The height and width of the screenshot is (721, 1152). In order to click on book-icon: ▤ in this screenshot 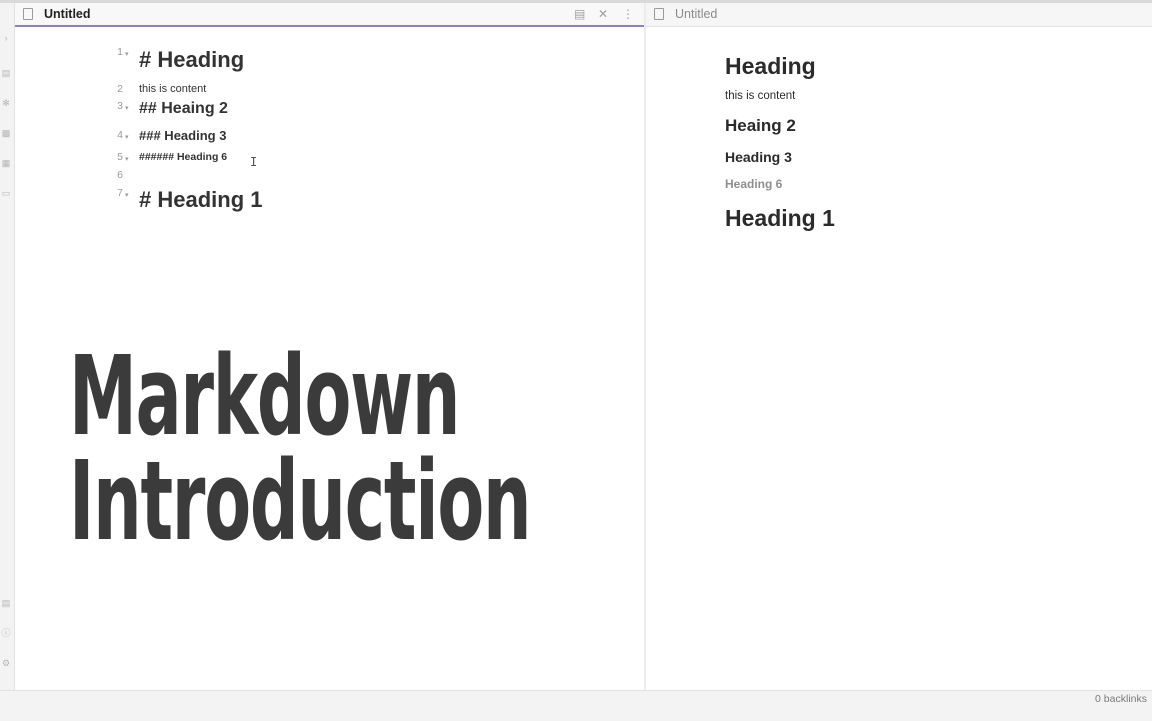, I will do `click(579, 14)`.